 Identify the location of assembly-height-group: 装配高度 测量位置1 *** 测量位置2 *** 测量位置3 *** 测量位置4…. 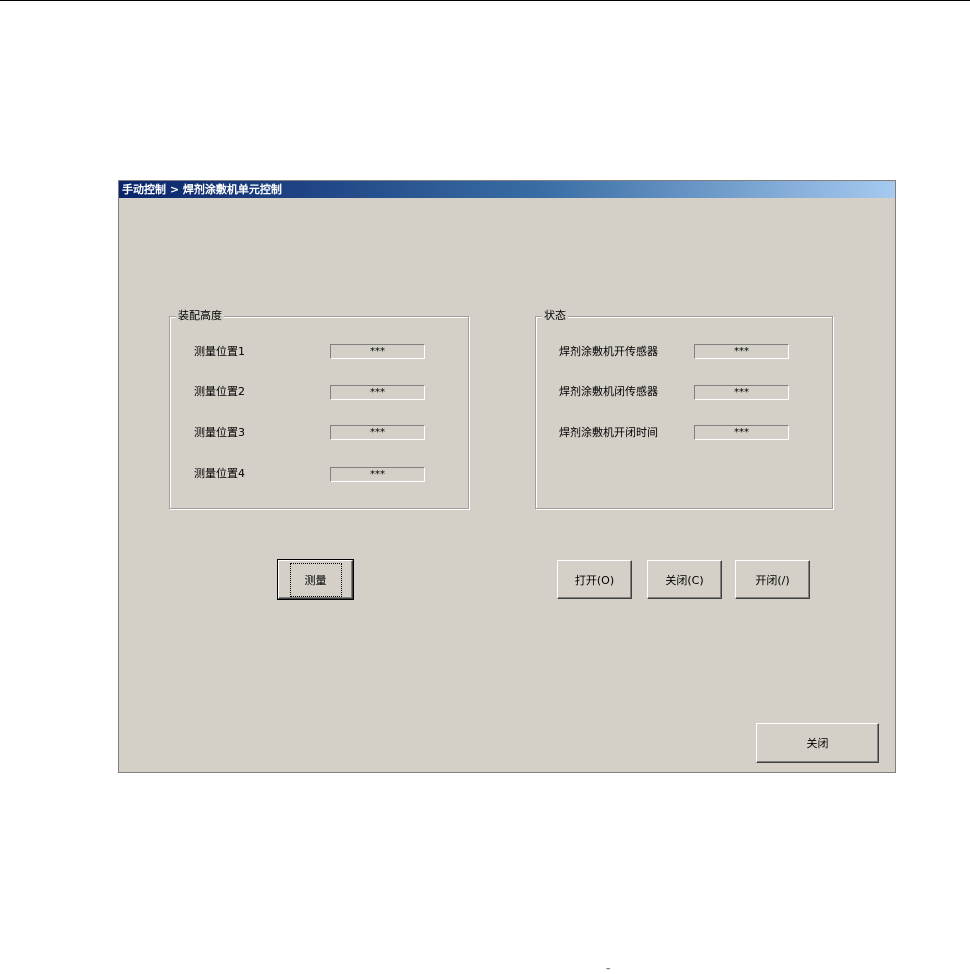
(319, 409).